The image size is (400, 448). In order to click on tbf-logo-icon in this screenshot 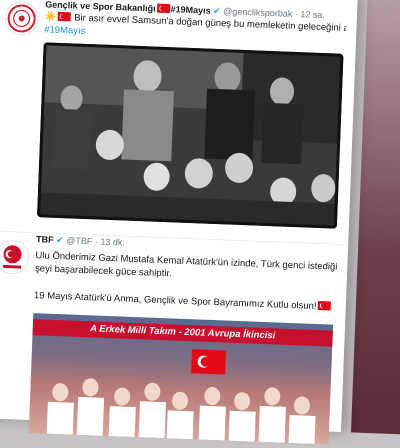, I will do `click(12, 257)`.